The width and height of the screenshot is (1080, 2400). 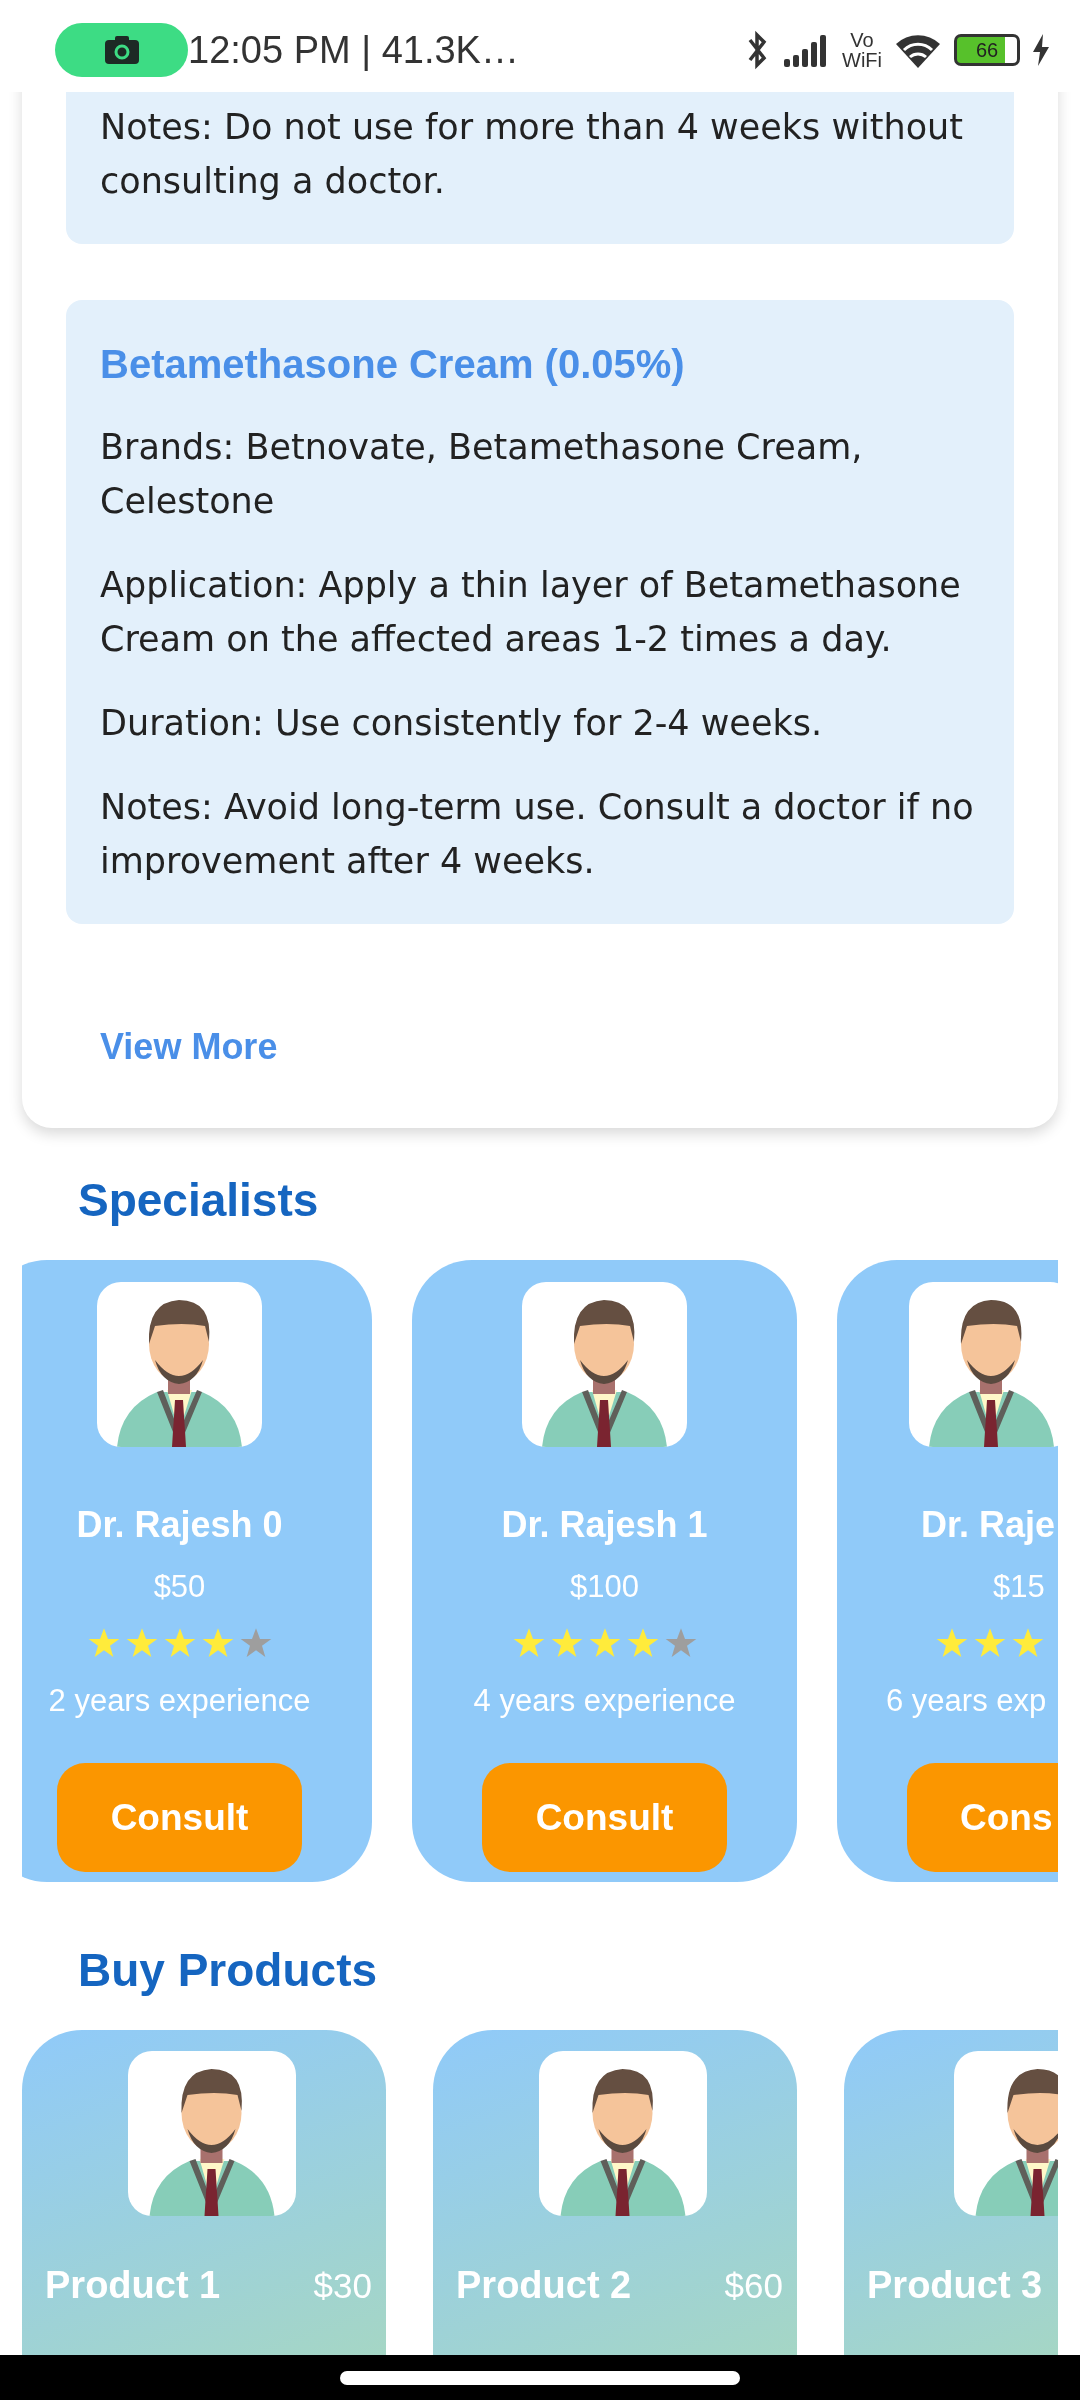 What do you see at coordinates (204, 2192) in the screenshot?
I see `product-card: Product 1 $30` at bounding box center [204, 2192].